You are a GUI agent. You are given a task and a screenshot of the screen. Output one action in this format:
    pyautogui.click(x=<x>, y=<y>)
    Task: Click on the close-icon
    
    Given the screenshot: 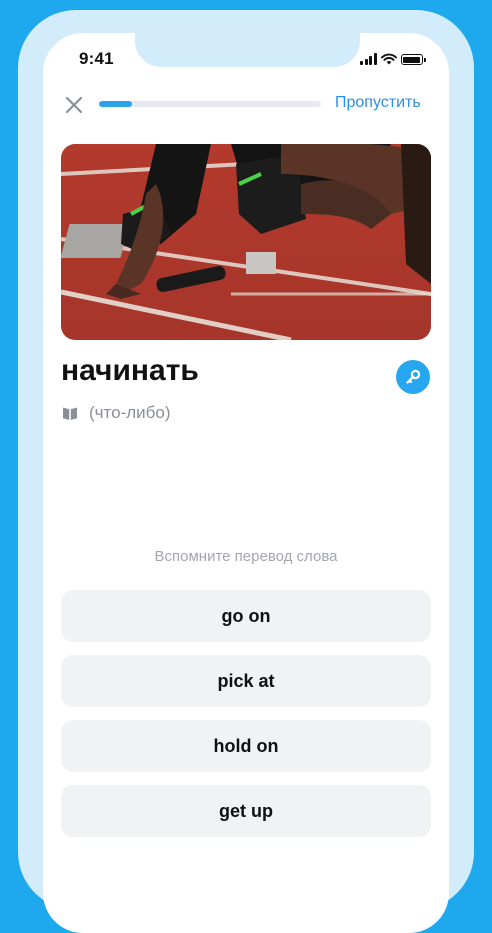 What is the action you would take?
    pyautogui.click(x=74, y=105)
    